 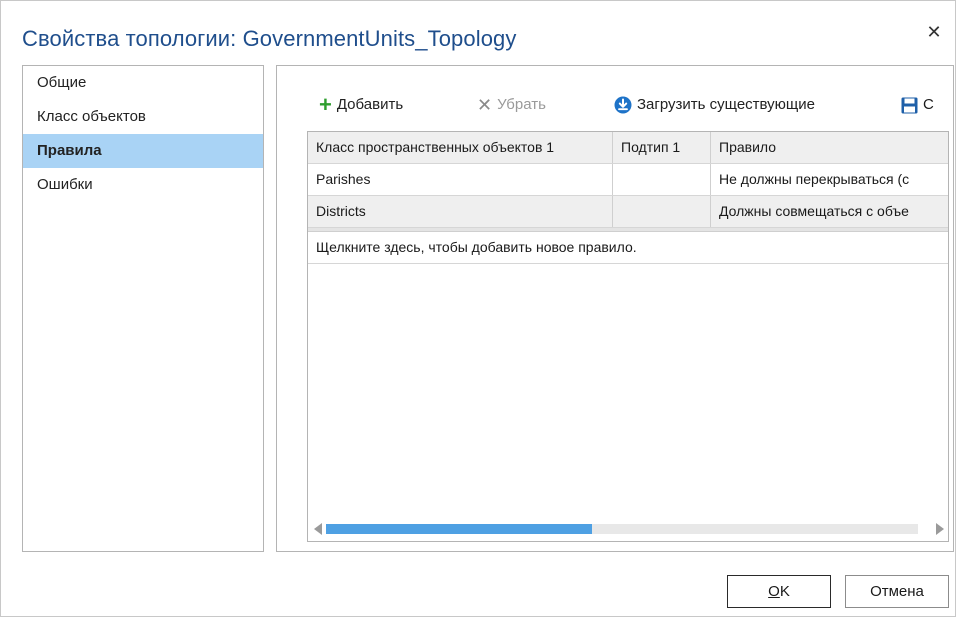 I want to click on ok-mnemonic: O, so click(x=774, y=591).